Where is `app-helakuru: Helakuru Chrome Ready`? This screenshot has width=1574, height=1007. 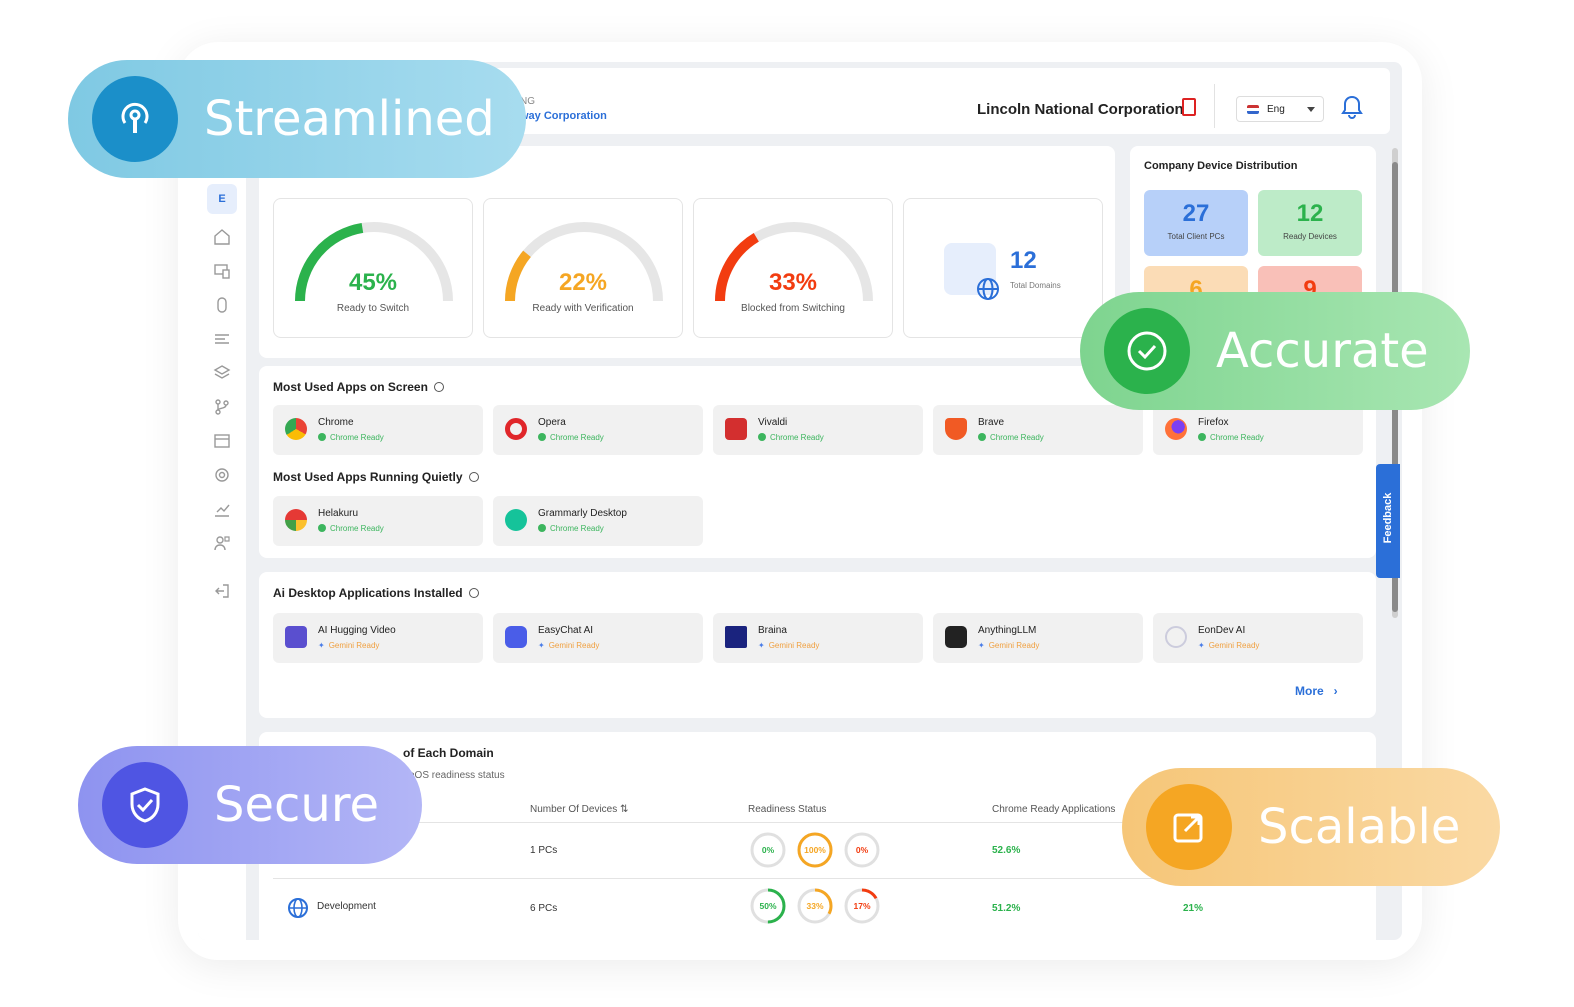
app-helakuru: Helakuru Chrome Ready is located at coordinates (378, 521).